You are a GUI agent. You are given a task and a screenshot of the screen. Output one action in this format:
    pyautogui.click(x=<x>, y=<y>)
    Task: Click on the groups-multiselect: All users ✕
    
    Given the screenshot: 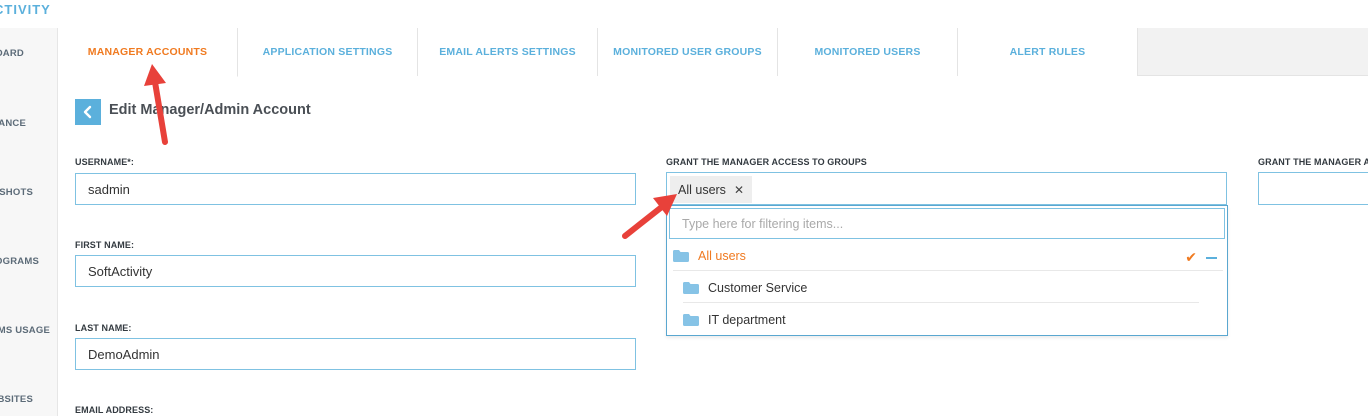 What is the action you would take?
    pyautogui.click(x=946, y=188)
    